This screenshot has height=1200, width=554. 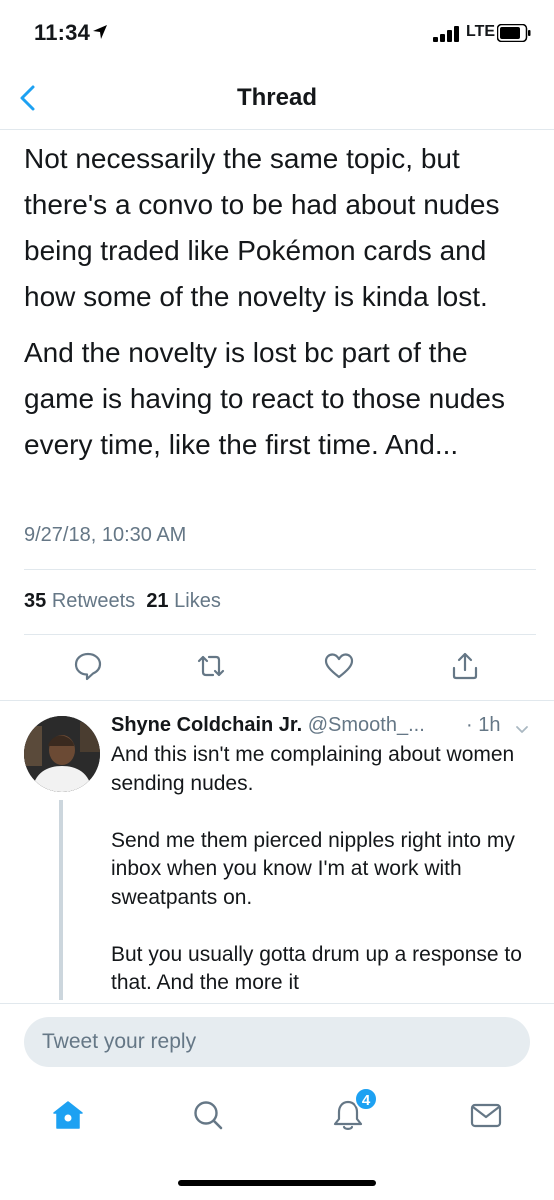 What do you see at coordinates (206, 725) in the screenshot?
I see `reply-author-name: Shyne Coldchain Jr.` at bounding box center [206, 725].